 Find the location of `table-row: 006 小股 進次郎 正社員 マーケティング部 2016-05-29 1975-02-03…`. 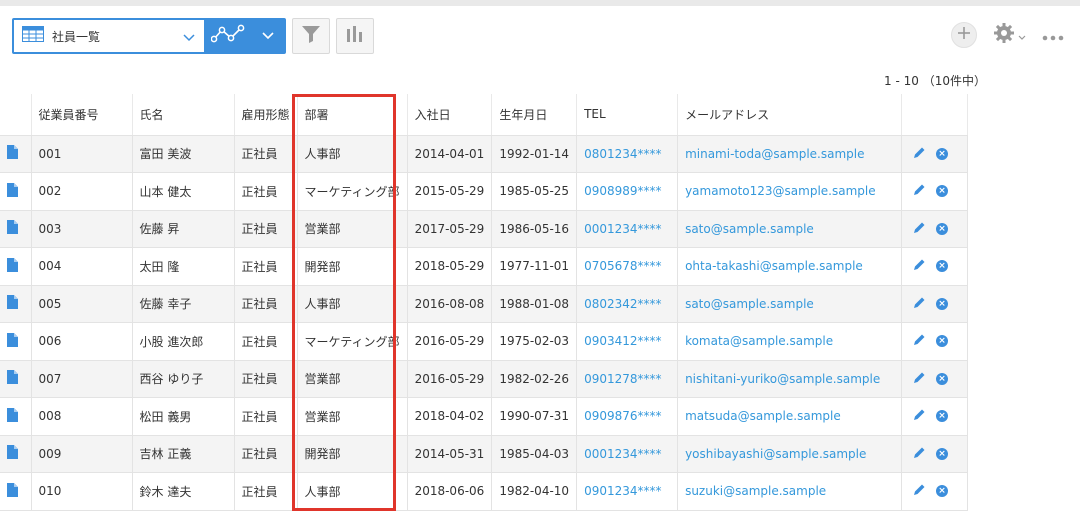

table-row: 006 小股 進次郎 正社員 マーケティング部 2016-05-29 1975-02-03… is located at coordinates (484, 341).